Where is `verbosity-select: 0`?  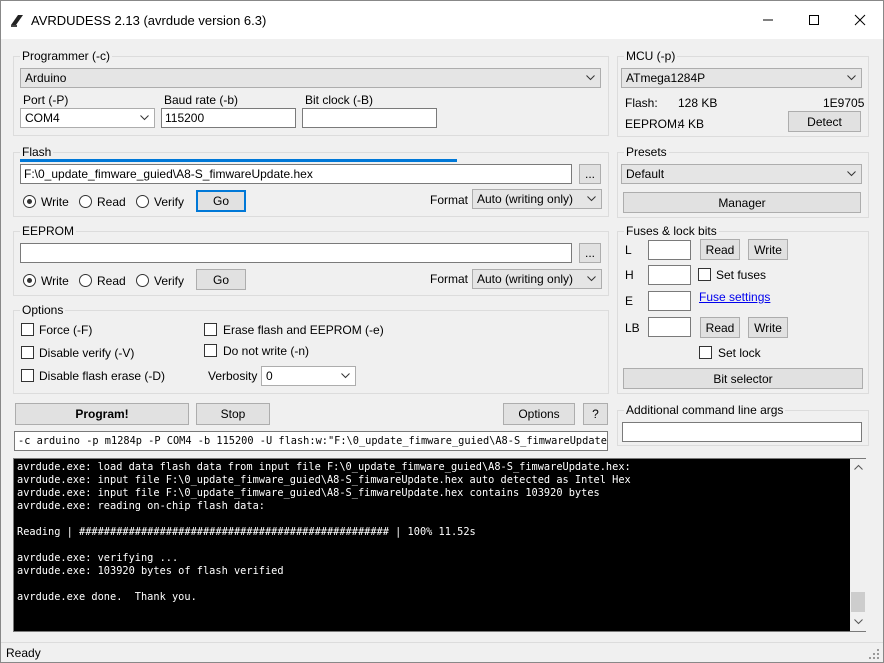 verbosity-select: 0 is located at coordinates (308, 376).